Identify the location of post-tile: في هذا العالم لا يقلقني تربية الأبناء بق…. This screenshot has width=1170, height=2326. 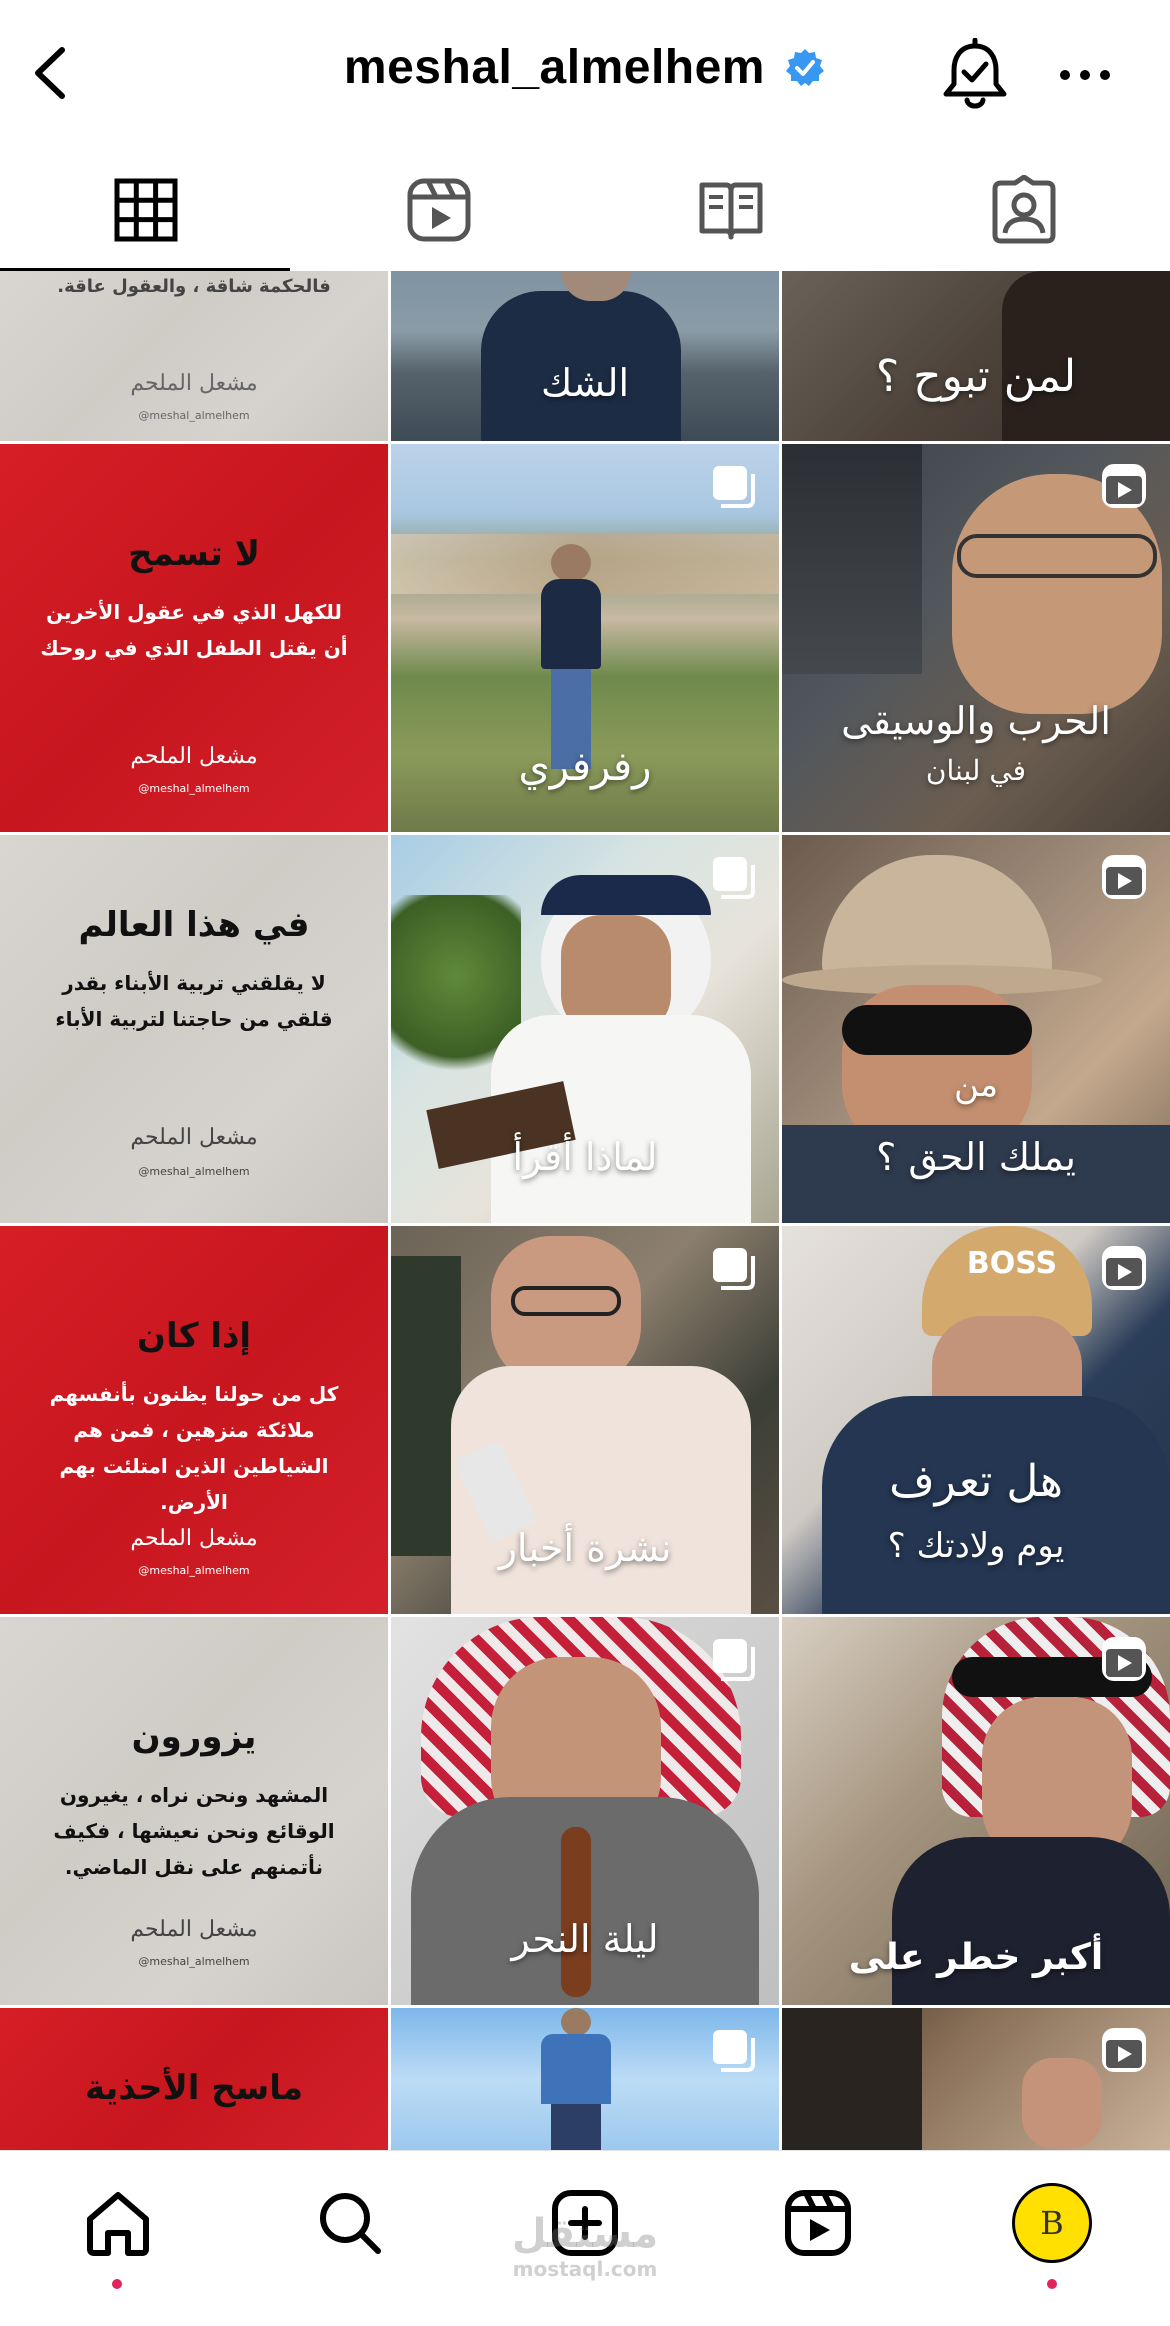
(194, 1029).